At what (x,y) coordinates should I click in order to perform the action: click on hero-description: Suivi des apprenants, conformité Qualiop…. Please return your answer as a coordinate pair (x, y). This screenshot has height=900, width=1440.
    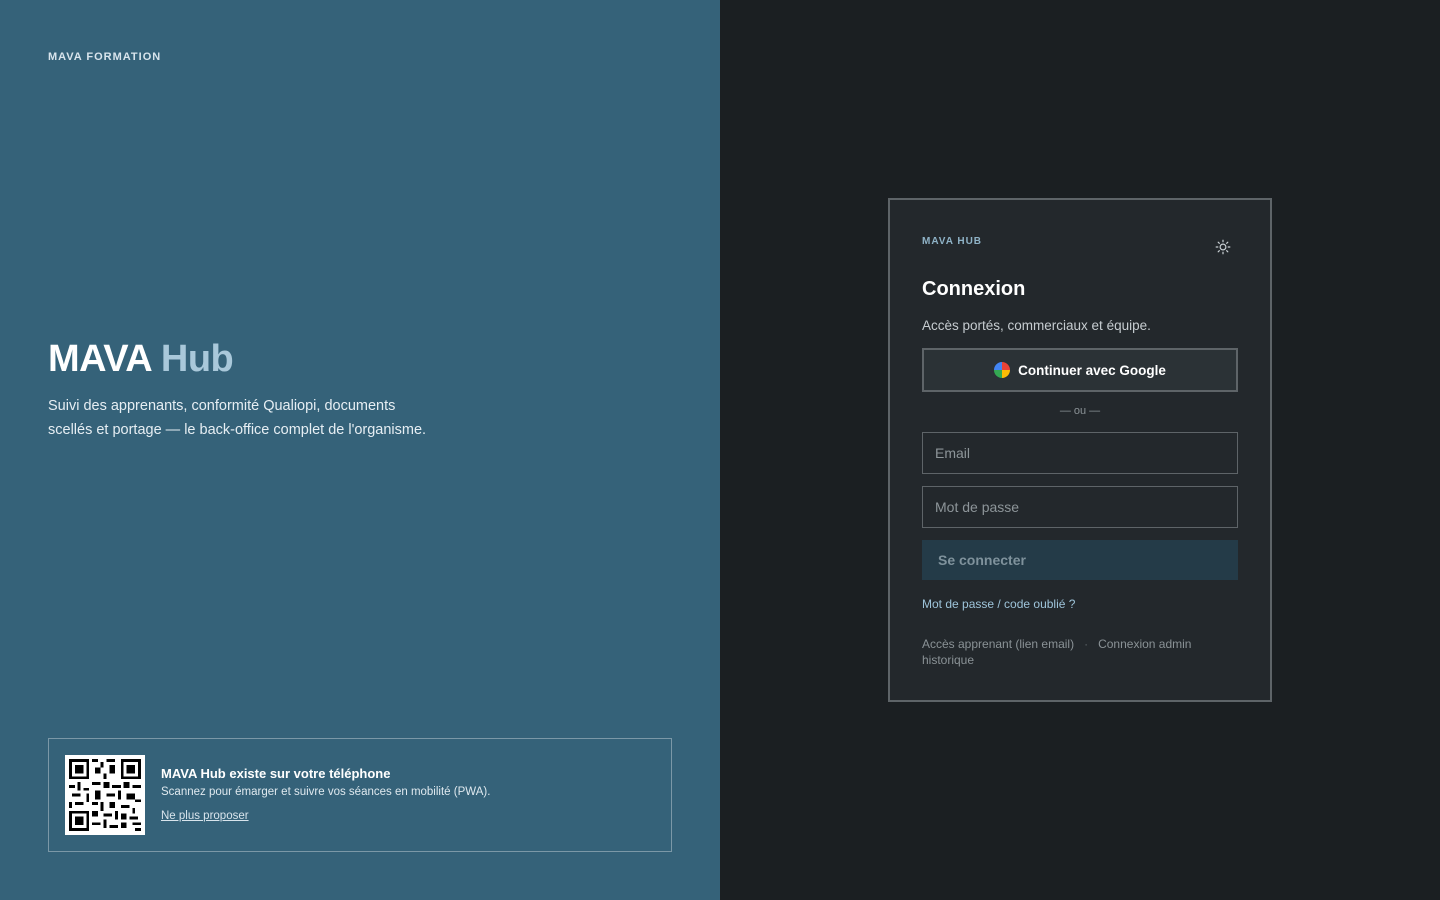
    Looking at the image, I should click on (237, 418).